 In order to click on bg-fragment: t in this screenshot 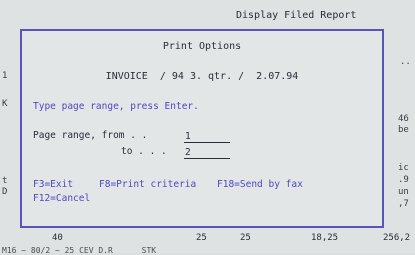, I will do `click(5, 181)`.